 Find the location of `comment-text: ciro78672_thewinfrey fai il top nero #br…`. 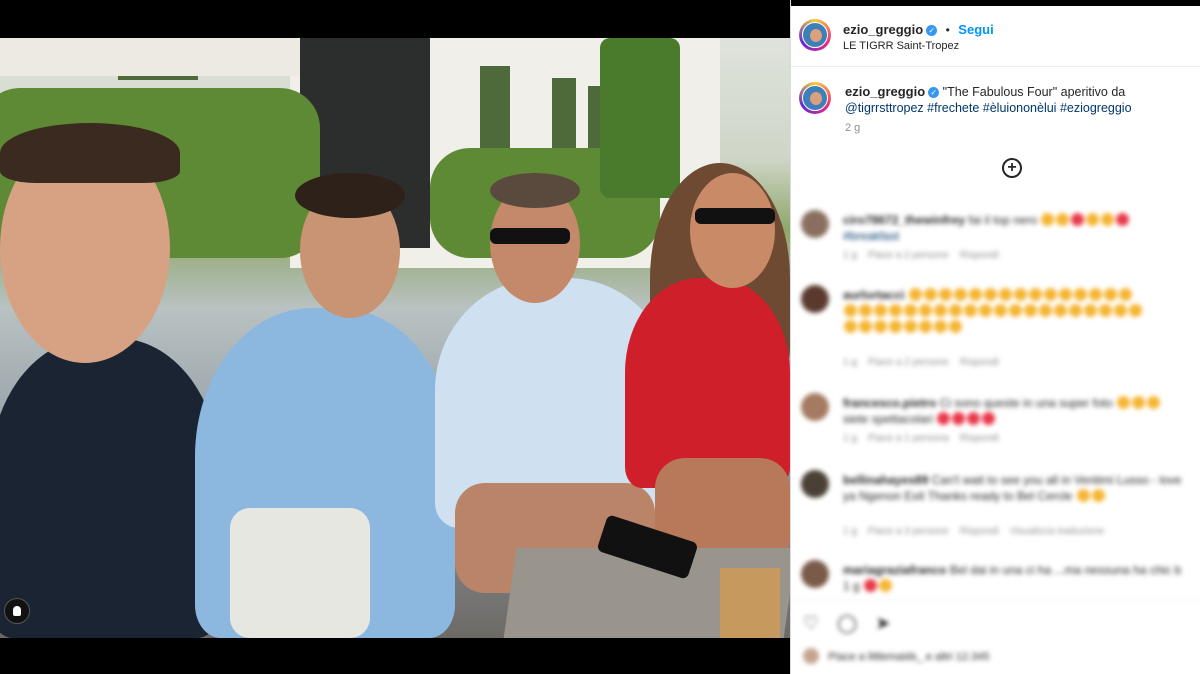

comment-text: ciro78672_thewinfrey fai il top nero #br… is located at coordinates (1018, 228).